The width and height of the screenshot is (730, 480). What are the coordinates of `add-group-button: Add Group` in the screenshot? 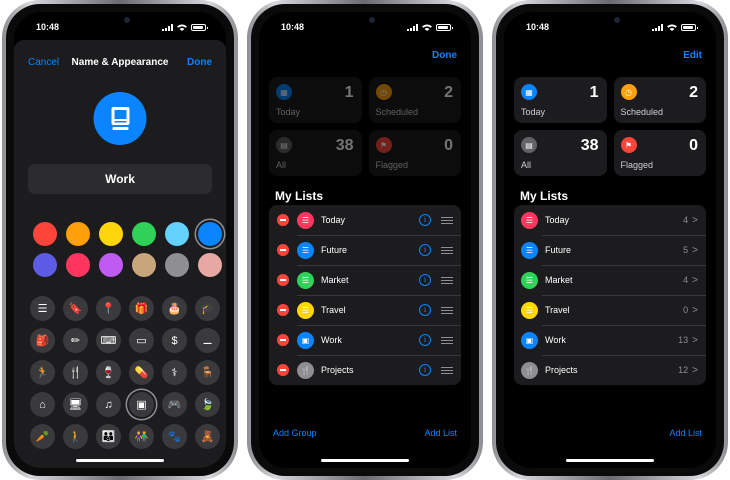 It's located at (295, 433).